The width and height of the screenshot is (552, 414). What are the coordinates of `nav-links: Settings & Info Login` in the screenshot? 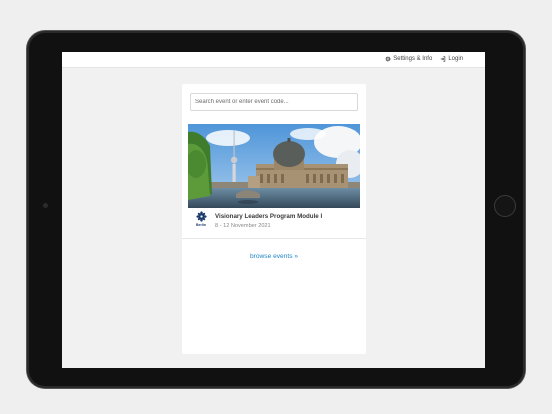 It's located at (424, 59).